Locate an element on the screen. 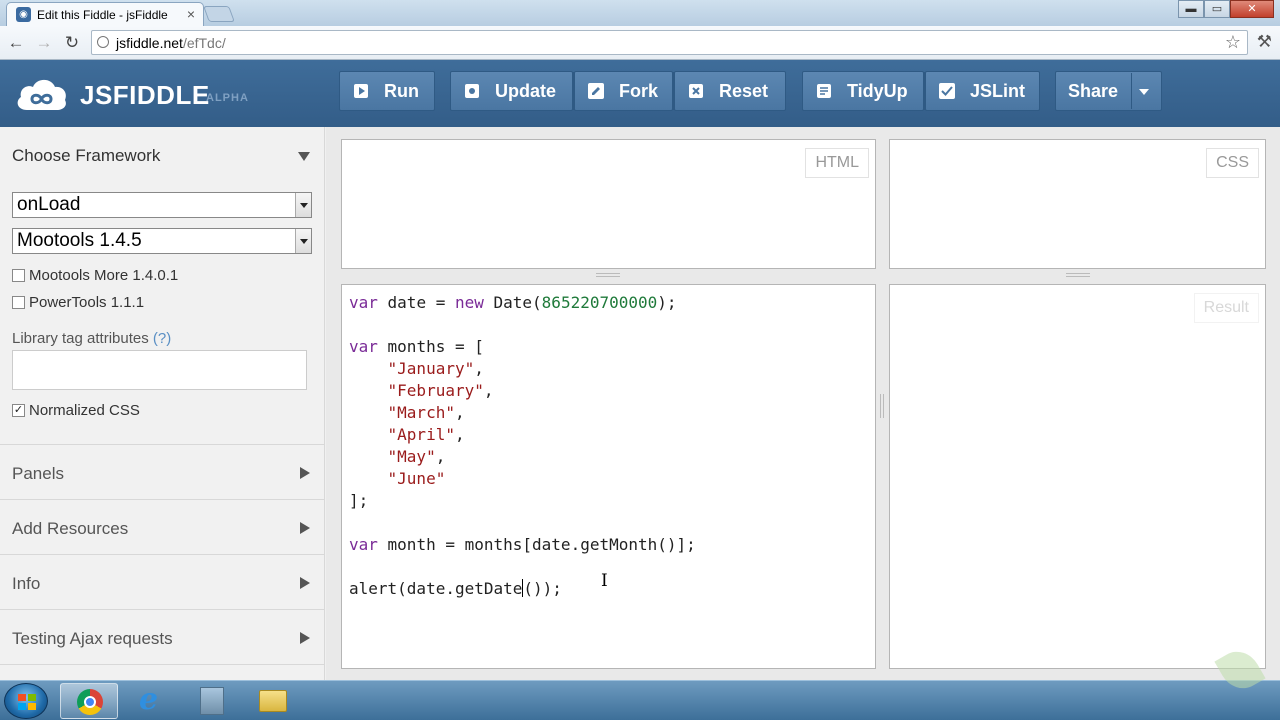 This screenshot has height=720, width=1280. library-tag-label: Library tag attributes (?) is located at coordinates (91, 338).